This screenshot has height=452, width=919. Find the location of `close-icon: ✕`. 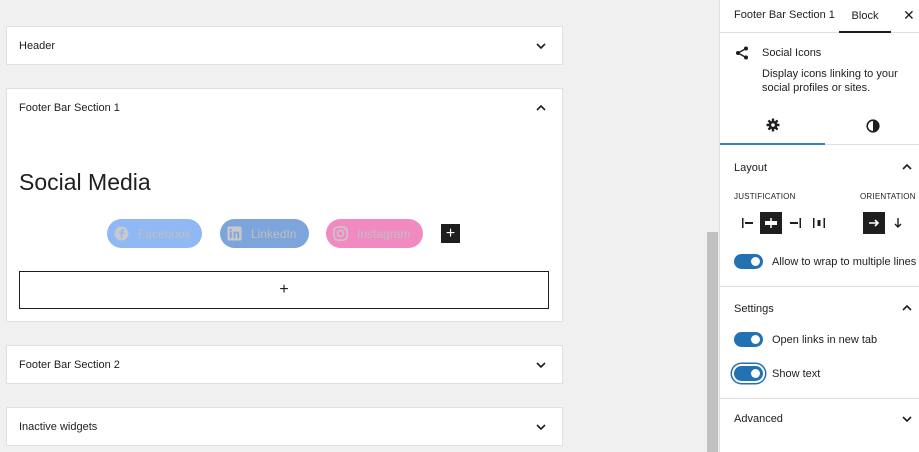

close-icon: ✕ is located at coordinates (909, 15).